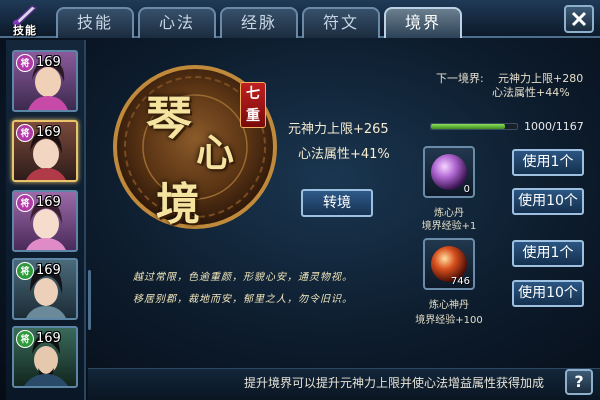 The height and width of the screenshot is (400, 600). What do you see at coordinates (466, 189) in the screenshot?
I see `item-count: 0` at bounding box center [466, 189].